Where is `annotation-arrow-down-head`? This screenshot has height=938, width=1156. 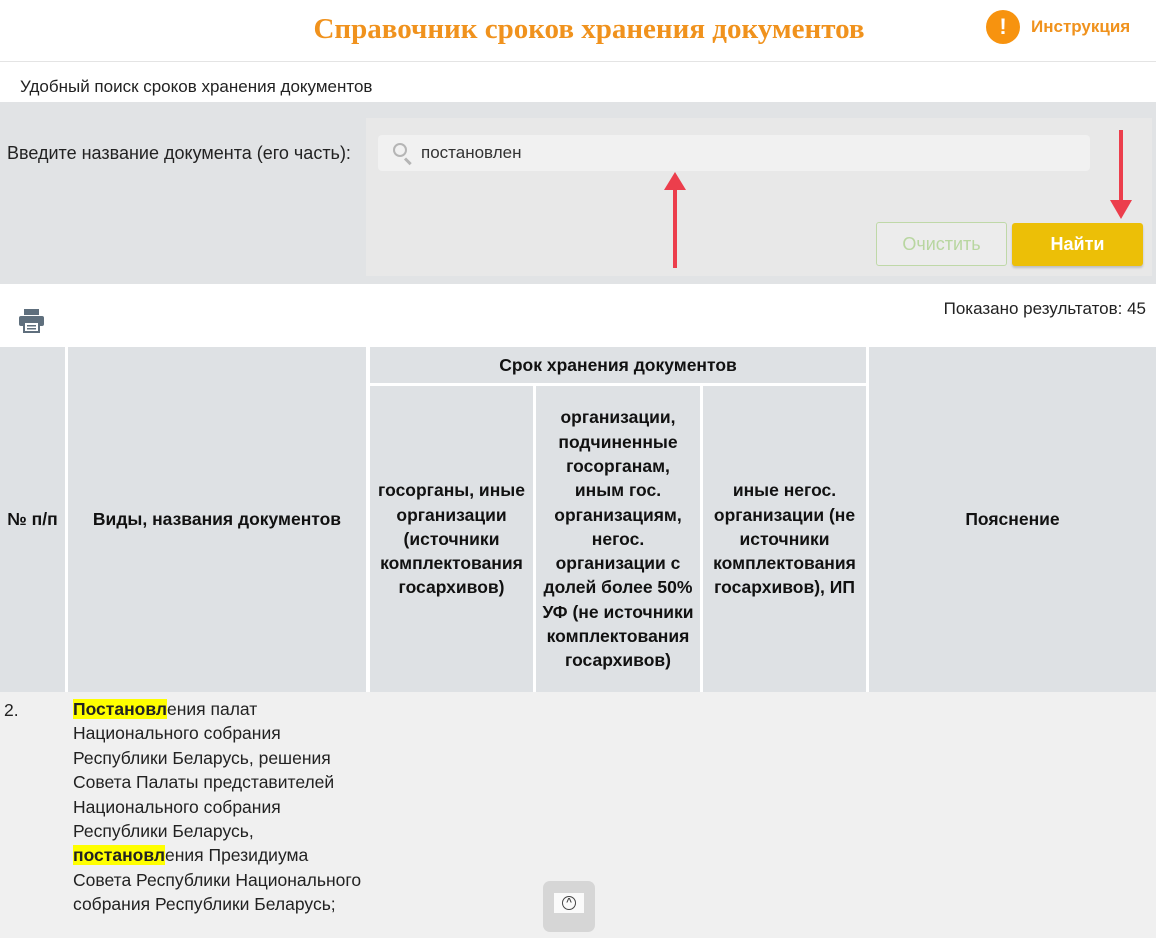 annotation-arrow-down-head is located at coordinates (1121, 209).